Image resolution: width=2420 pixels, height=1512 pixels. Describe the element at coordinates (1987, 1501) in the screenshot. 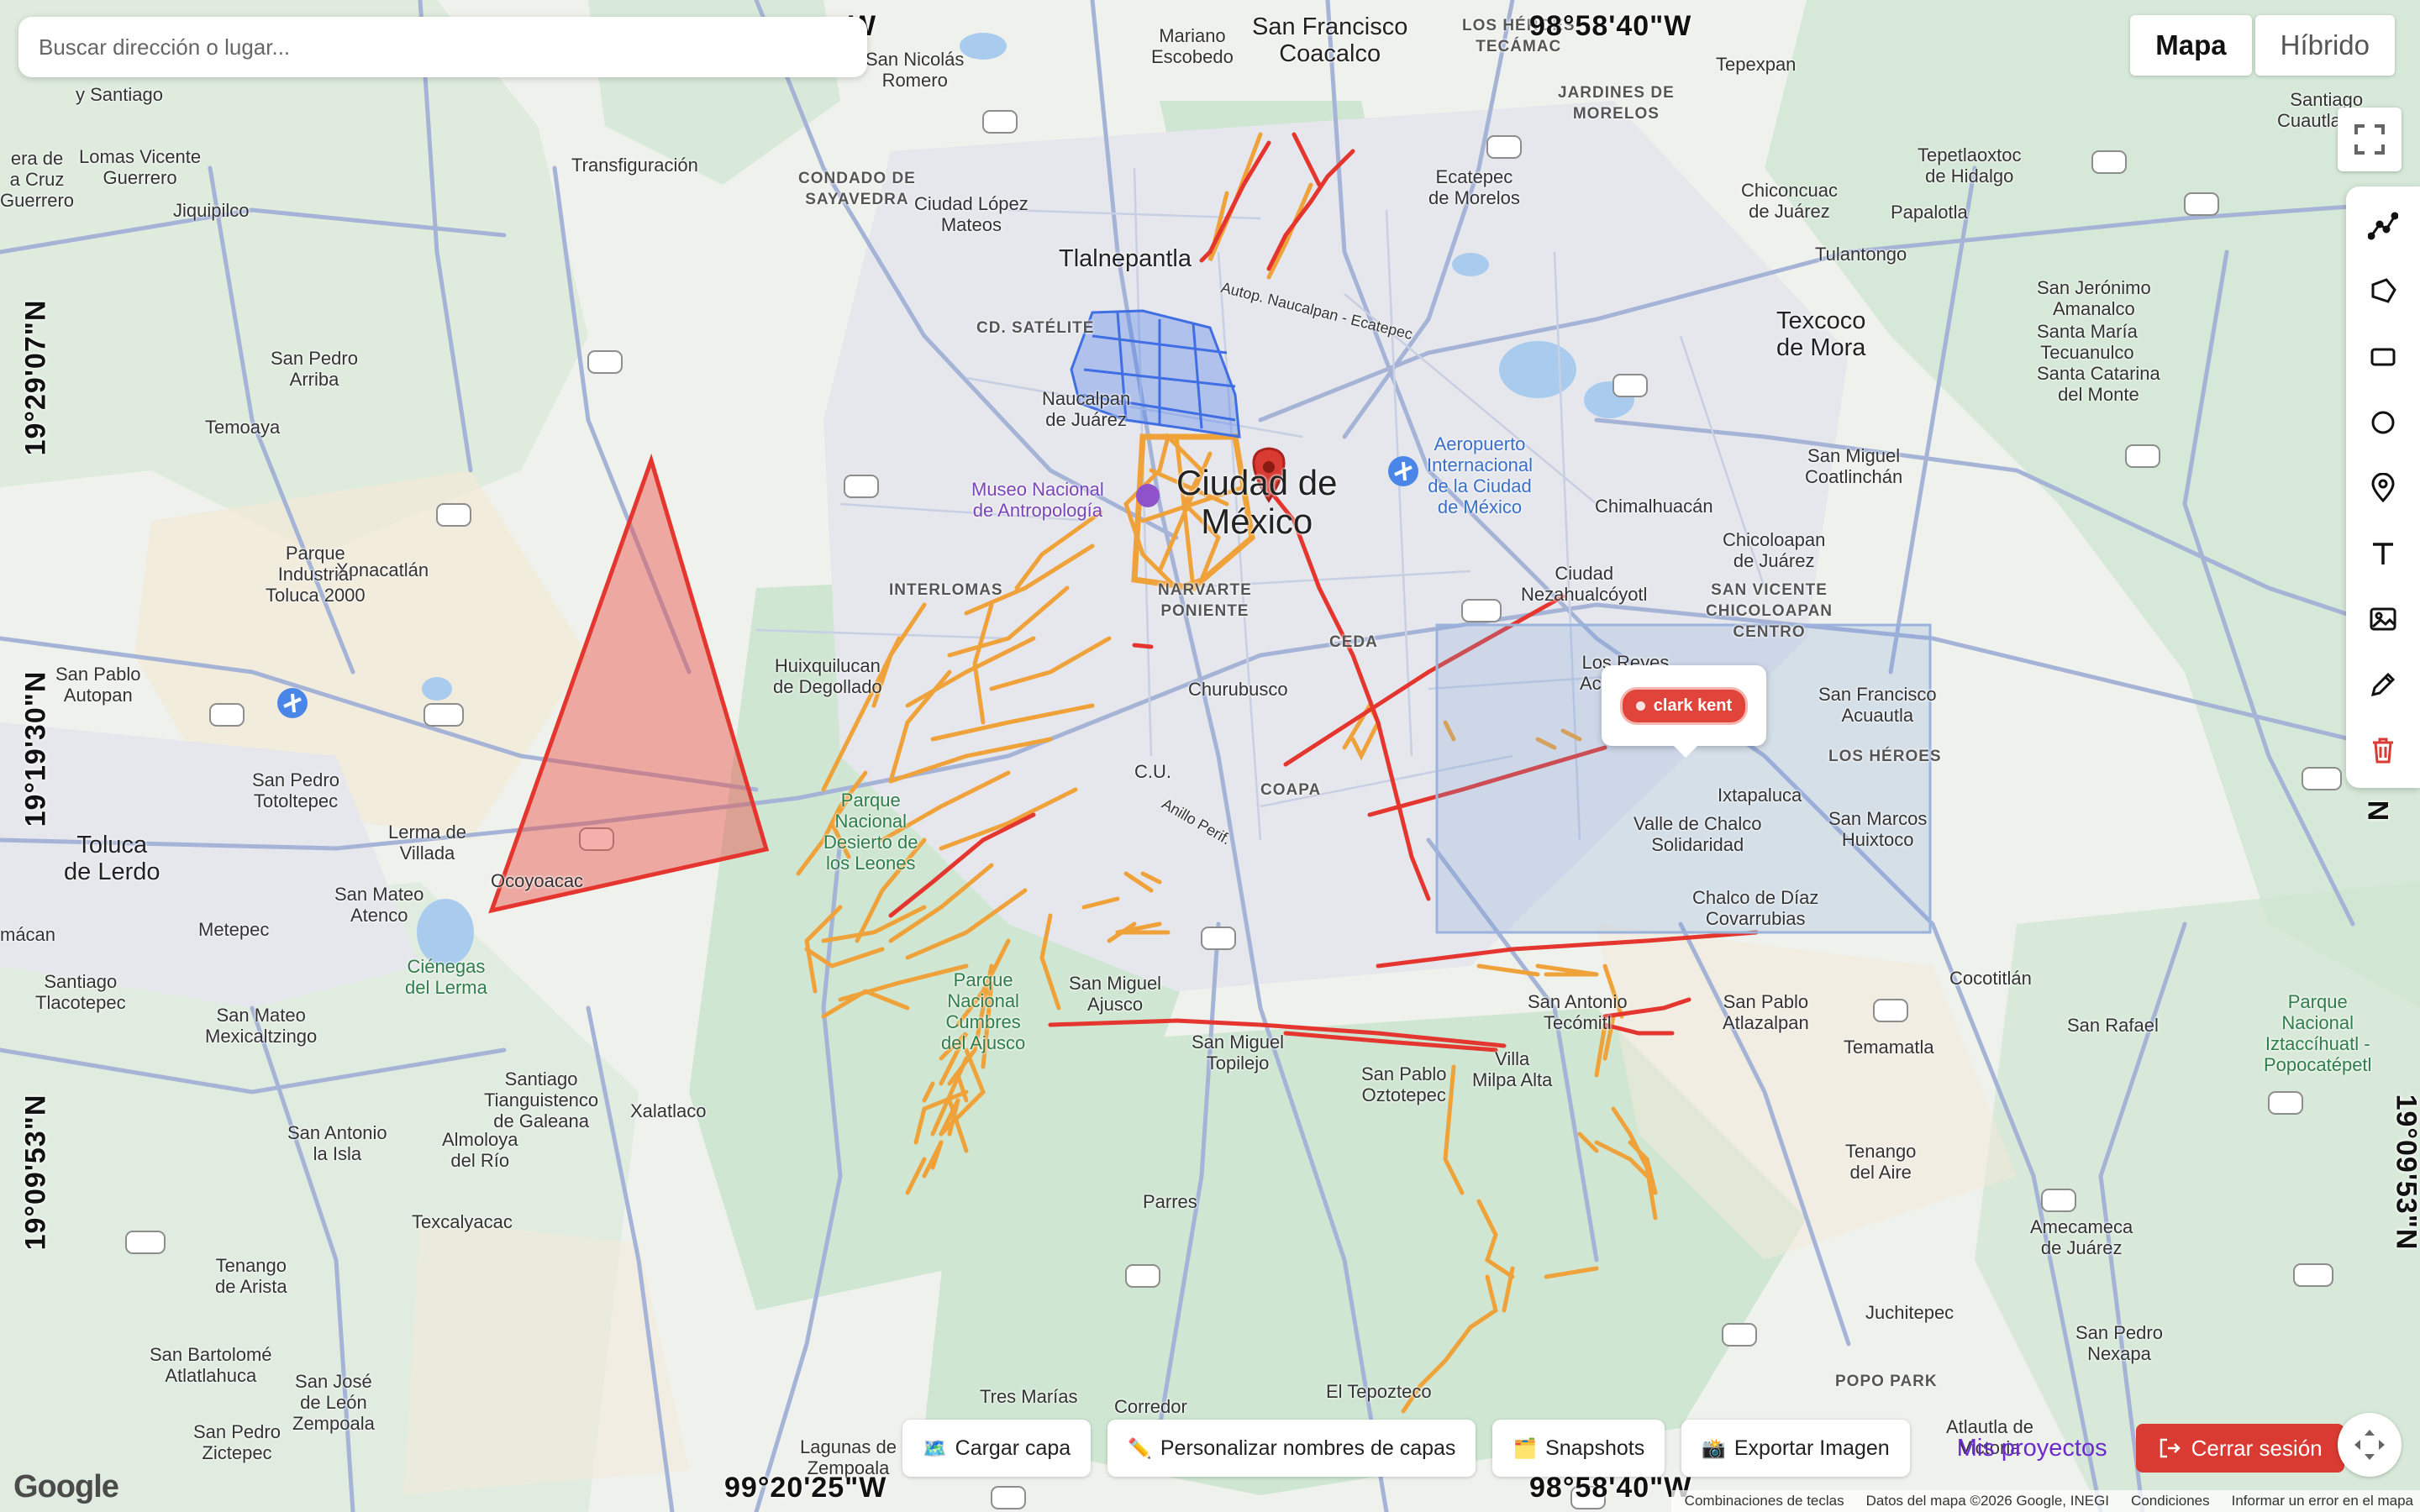

I see `map-data-text: Datos del mapa ©2026 Google, INEGI` at that location.